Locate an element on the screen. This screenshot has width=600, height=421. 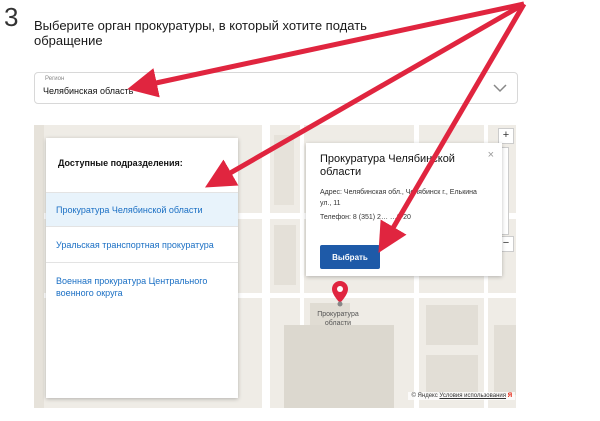
map-footer: © Яндекс Условия использования Я is located at coordinates (461, 396).